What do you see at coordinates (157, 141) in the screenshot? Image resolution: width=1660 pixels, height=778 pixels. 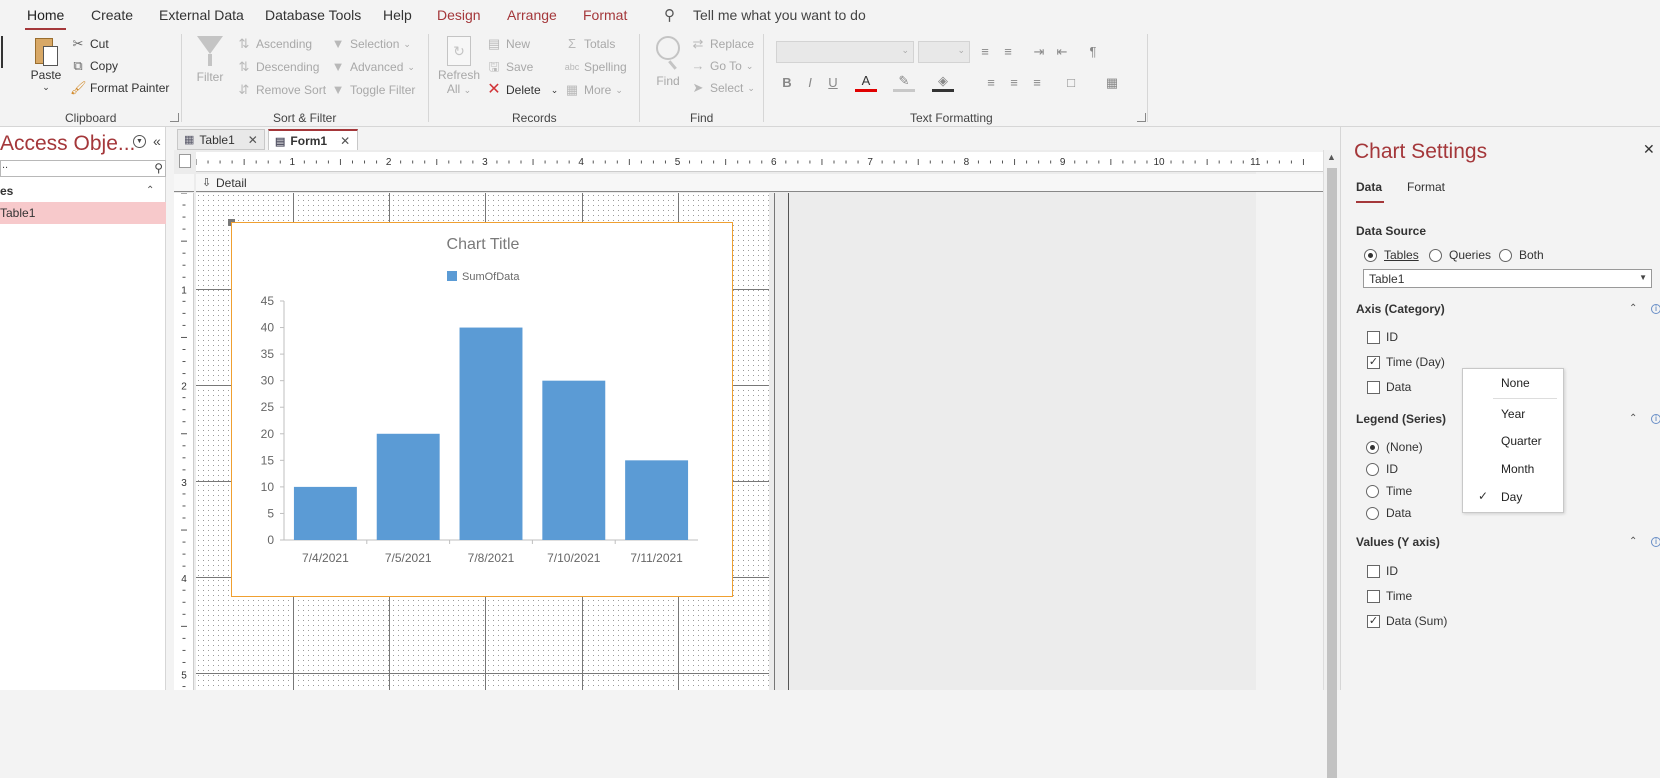 I see `nav-collapse-icon: «` at bounding box center [157, 141].